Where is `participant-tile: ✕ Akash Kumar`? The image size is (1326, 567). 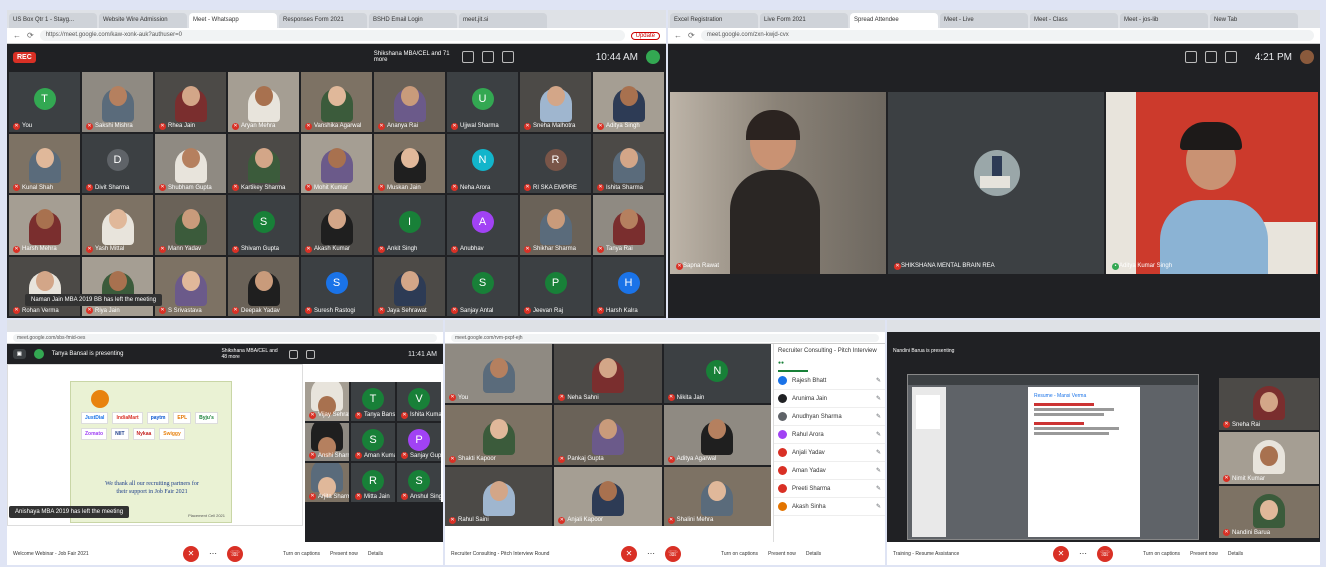 participant-tile: ✕ Akash Kumar is located at coordinates (336, 225).